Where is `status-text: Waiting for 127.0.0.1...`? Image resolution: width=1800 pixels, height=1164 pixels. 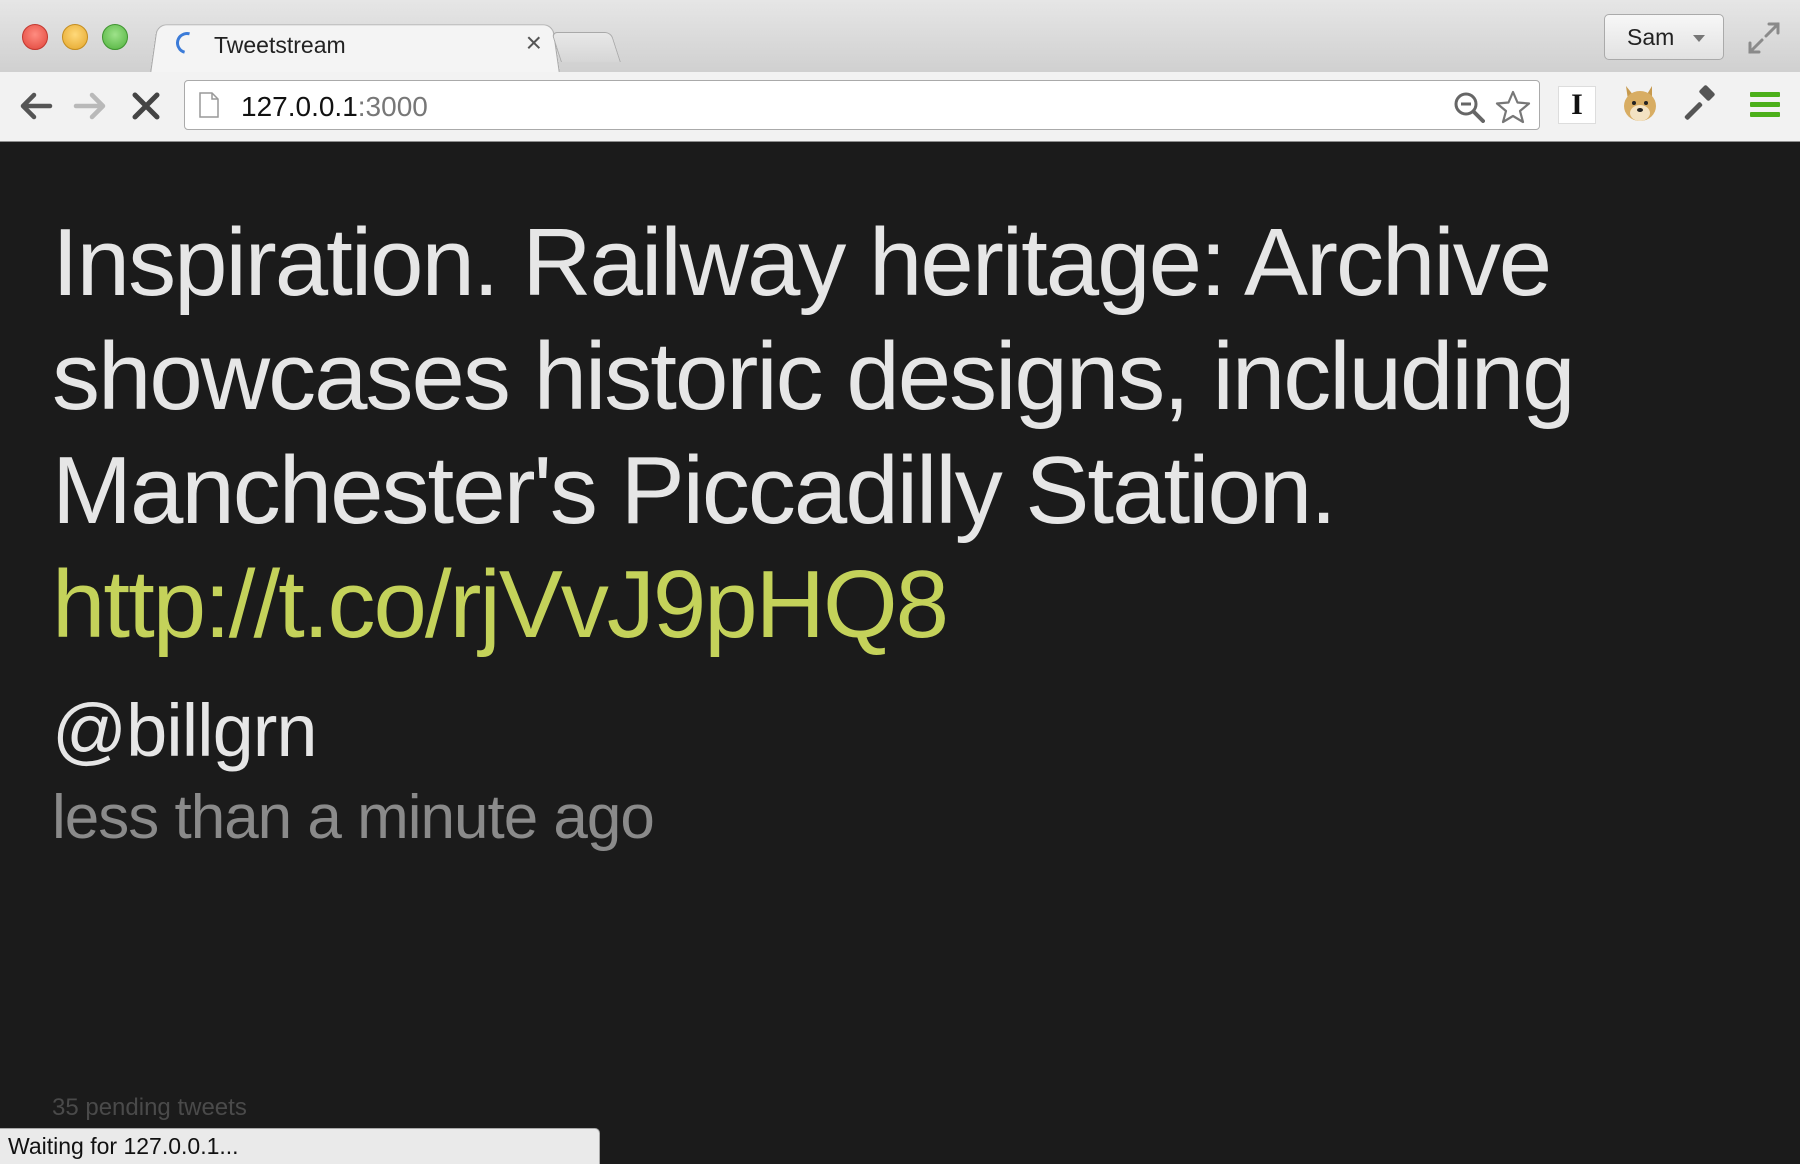 status-text: Waiting for 127.0.0.1... is located at coordinates (123, 1146).